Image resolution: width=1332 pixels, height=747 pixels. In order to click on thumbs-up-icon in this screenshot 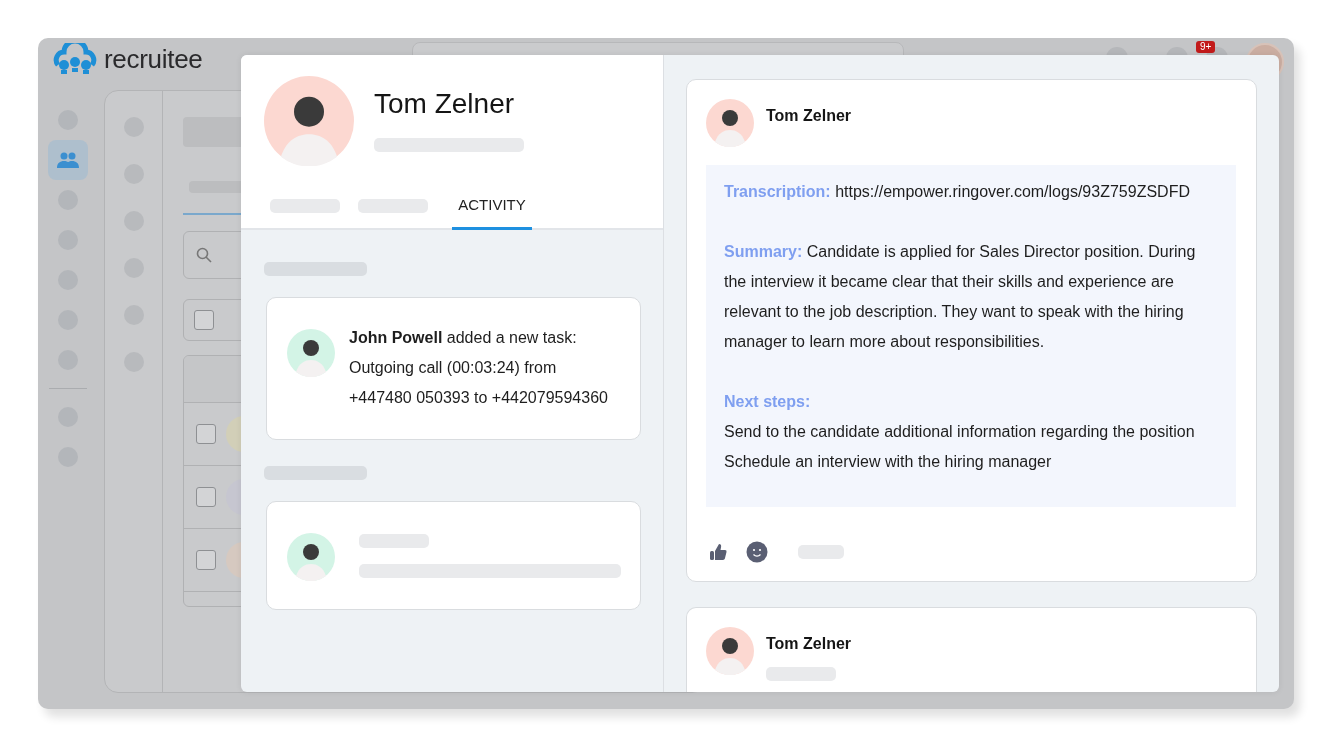, I will do `click(718, 552)`.